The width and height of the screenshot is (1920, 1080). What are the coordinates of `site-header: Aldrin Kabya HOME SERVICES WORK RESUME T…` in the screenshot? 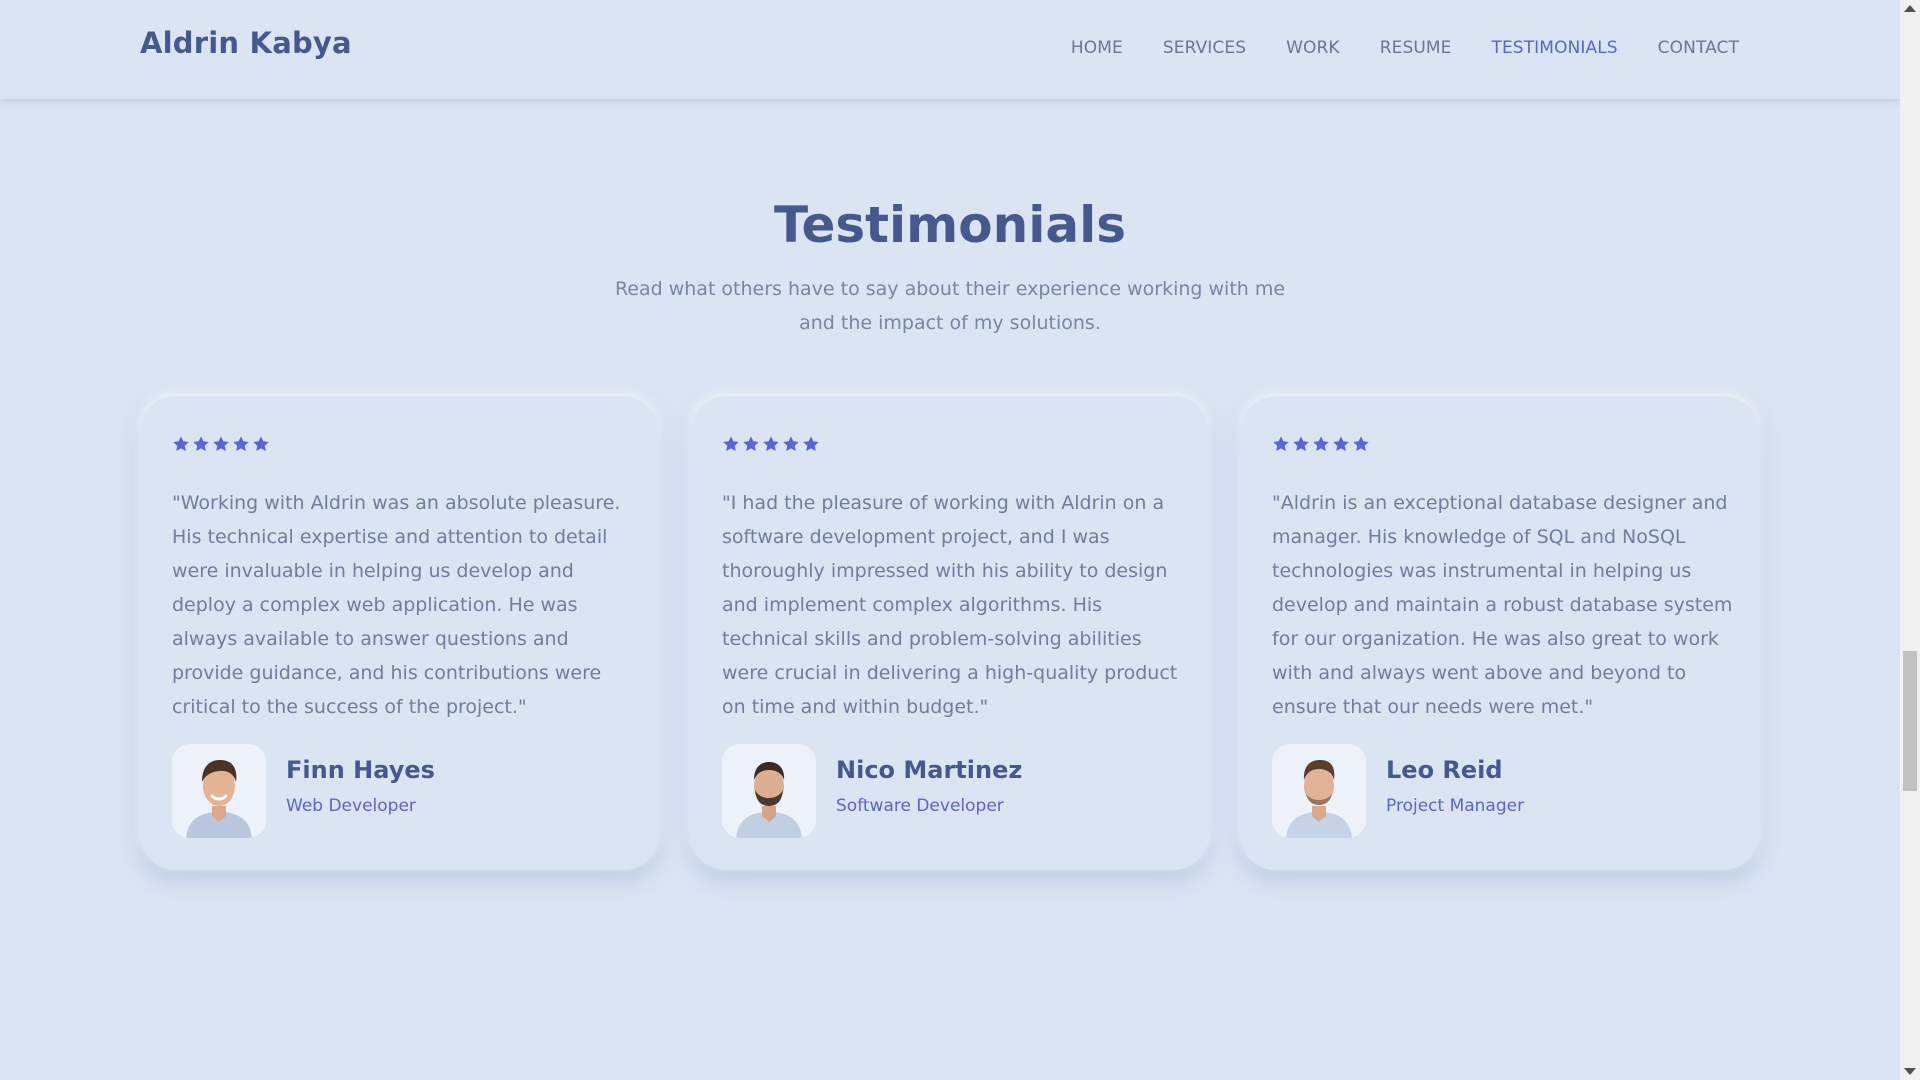 It's located at (950, 49).